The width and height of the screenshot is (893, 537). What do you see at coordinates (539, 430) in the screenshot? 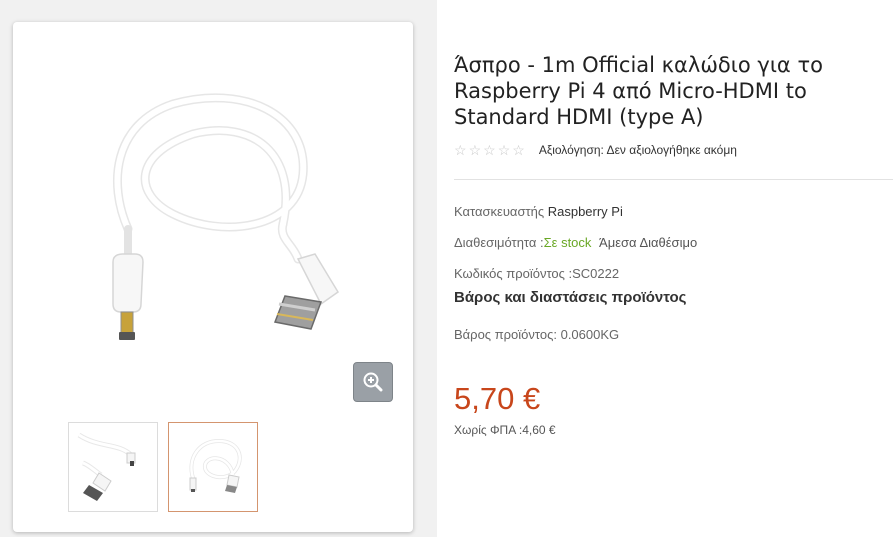
I see `net-price-value: 4,60 €` at bounding box center [539, 430].